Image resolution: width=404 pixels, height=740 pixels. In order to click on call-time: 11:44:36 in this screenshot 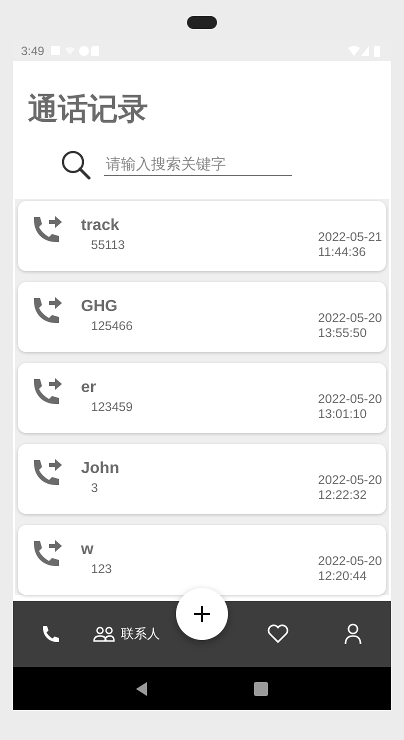, I will do `click(342, 252)`.